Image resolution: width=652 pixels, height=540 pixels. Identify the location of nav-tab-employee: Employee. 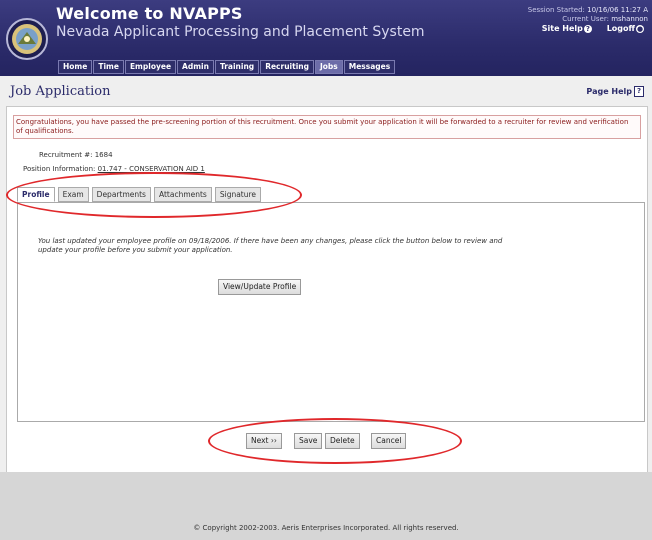
(150, 67).